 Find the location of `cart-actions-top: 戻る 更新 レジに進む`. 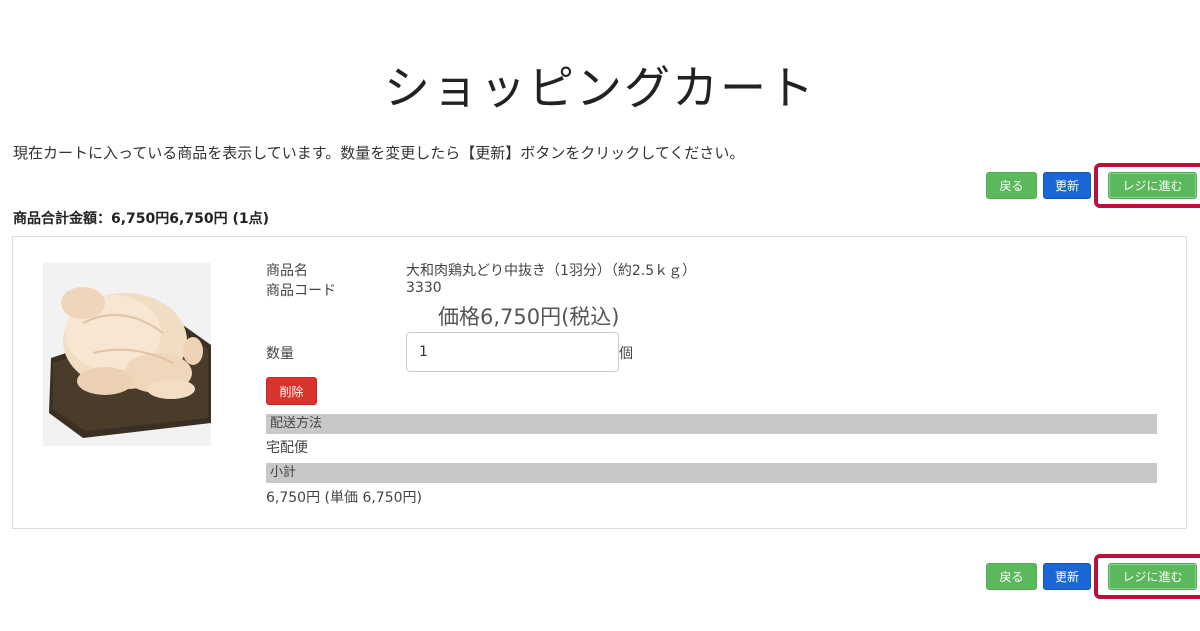

cart-actions-top: 戻る 更新 レジに進む is located at coordinates (1093, 185).